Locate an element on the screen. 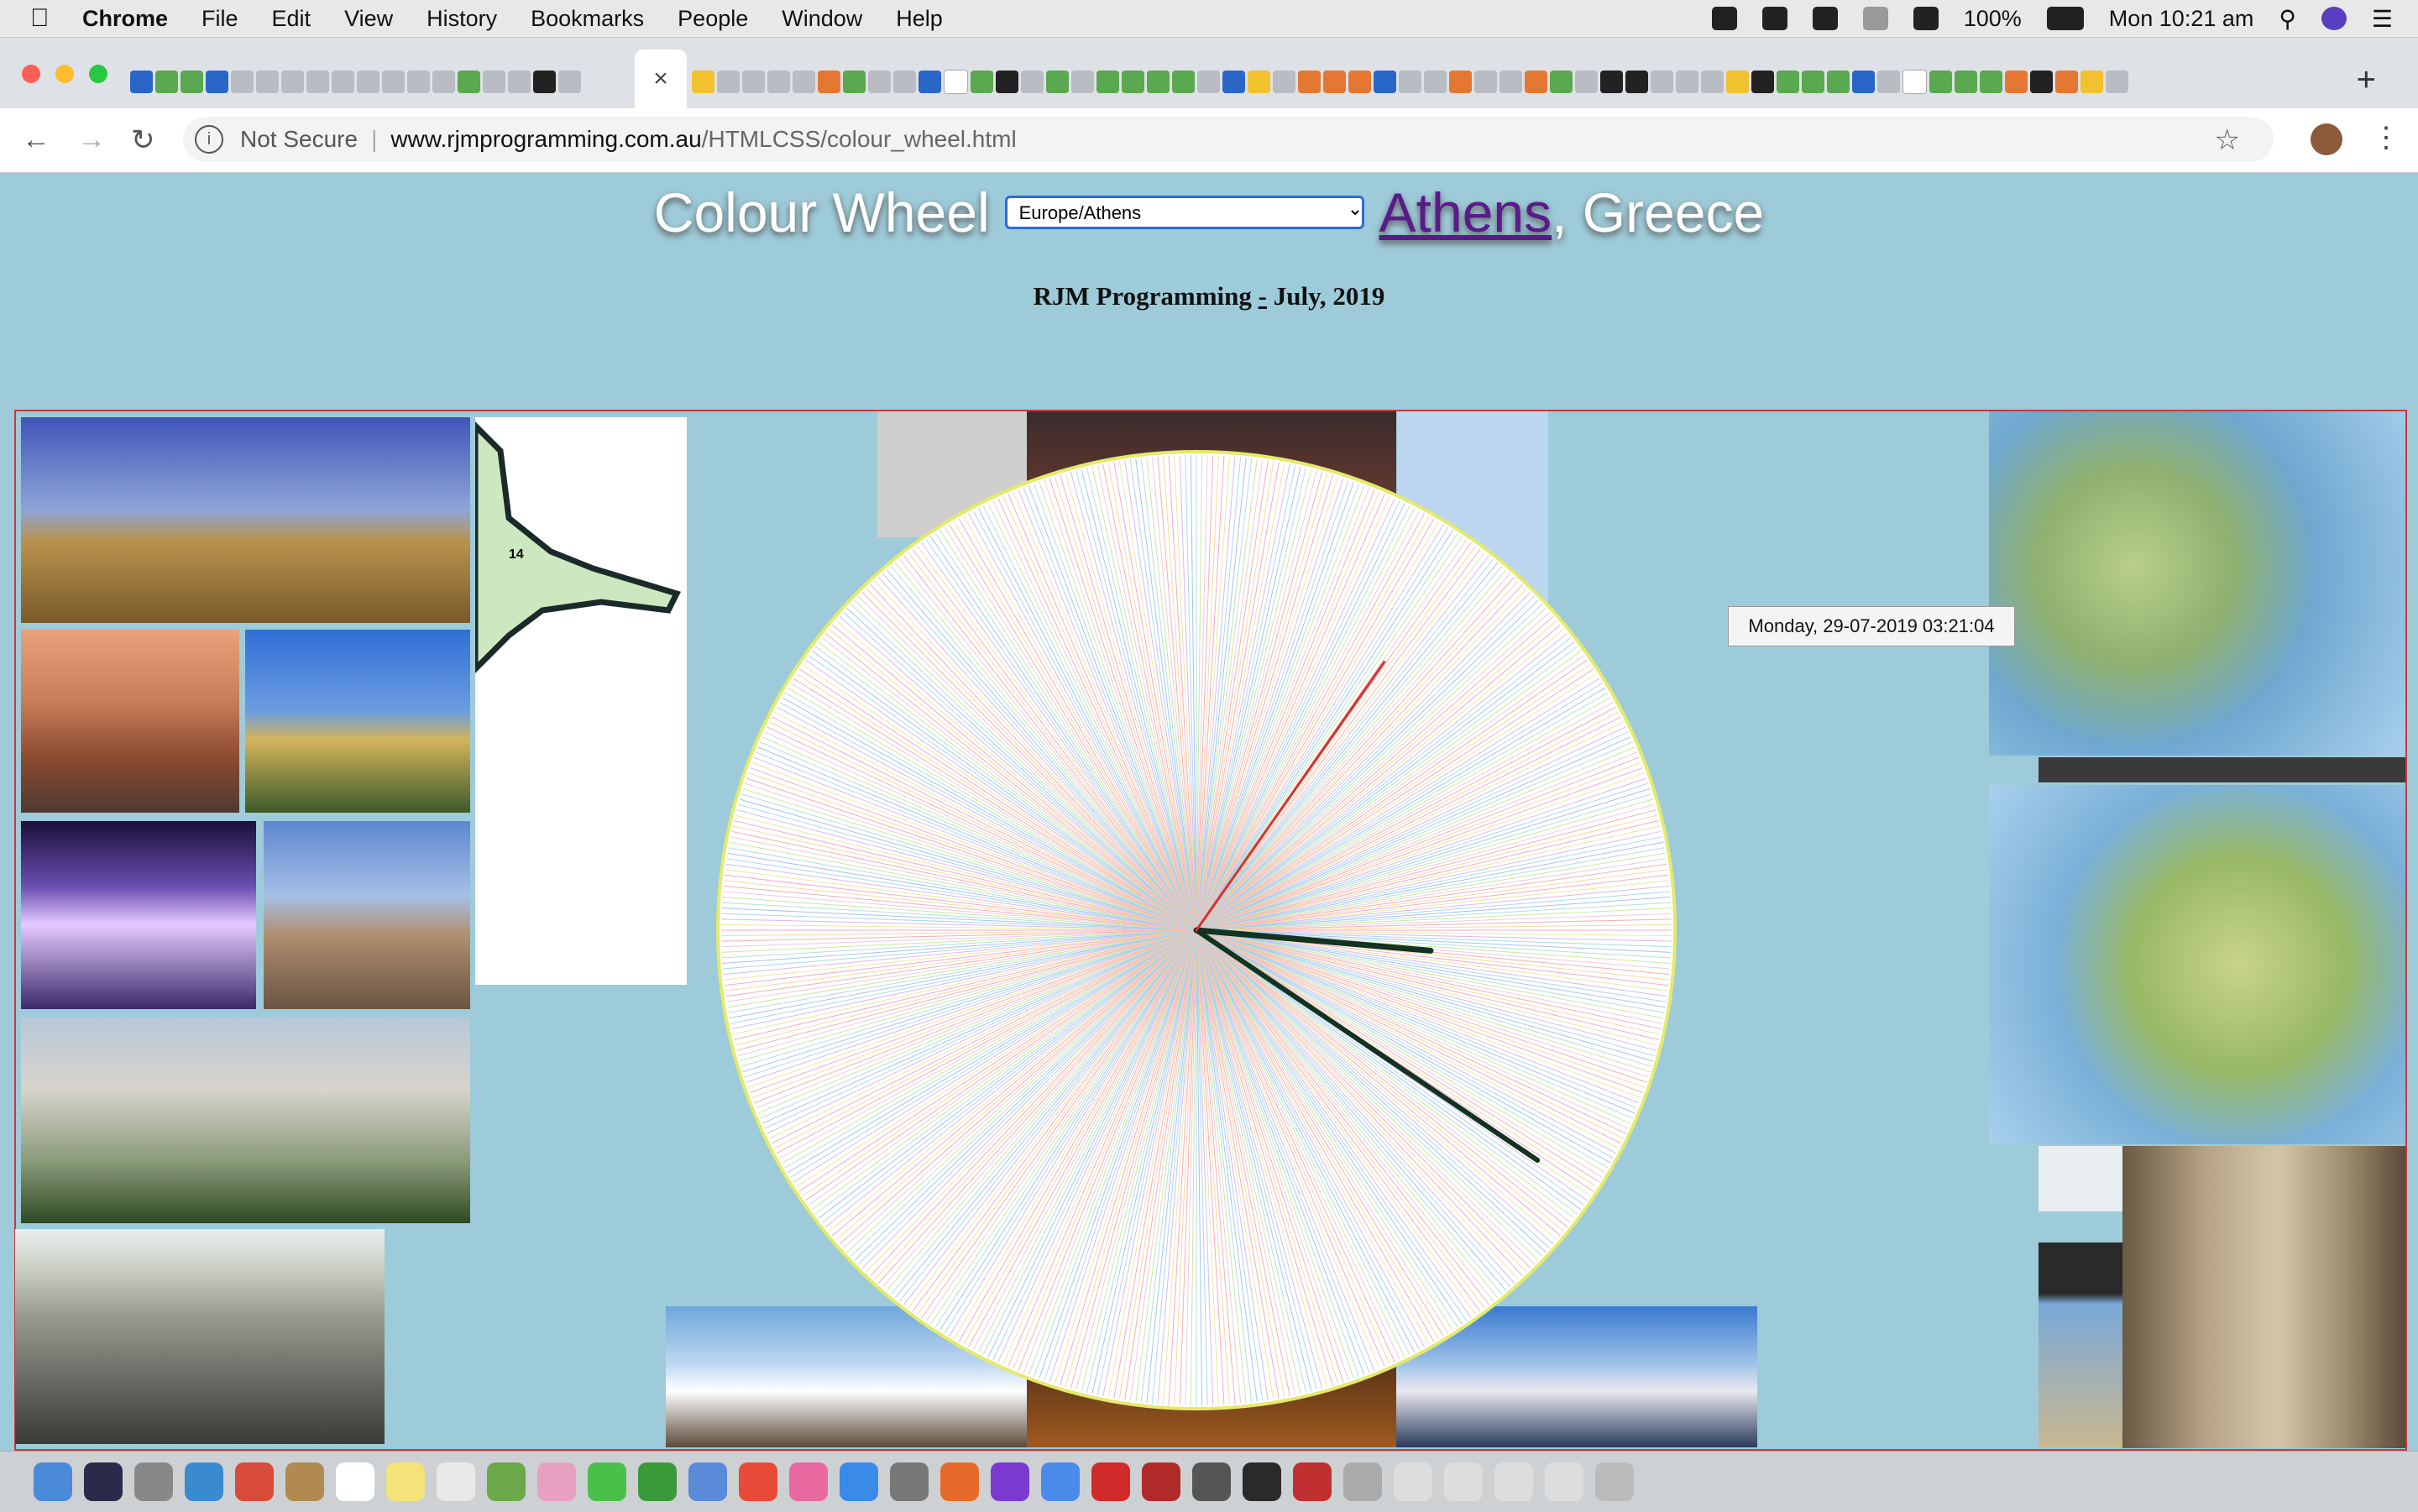  preview-icon is located at coordinates (1362, 1481).